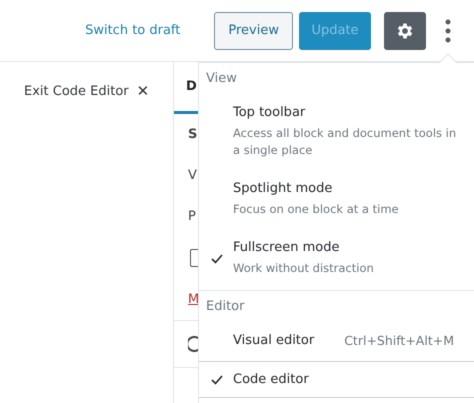 This screenshot has height=403, width=474. I want to click on exit-code-editor-button: Exit Code Editor ✕, so click(87, 91).